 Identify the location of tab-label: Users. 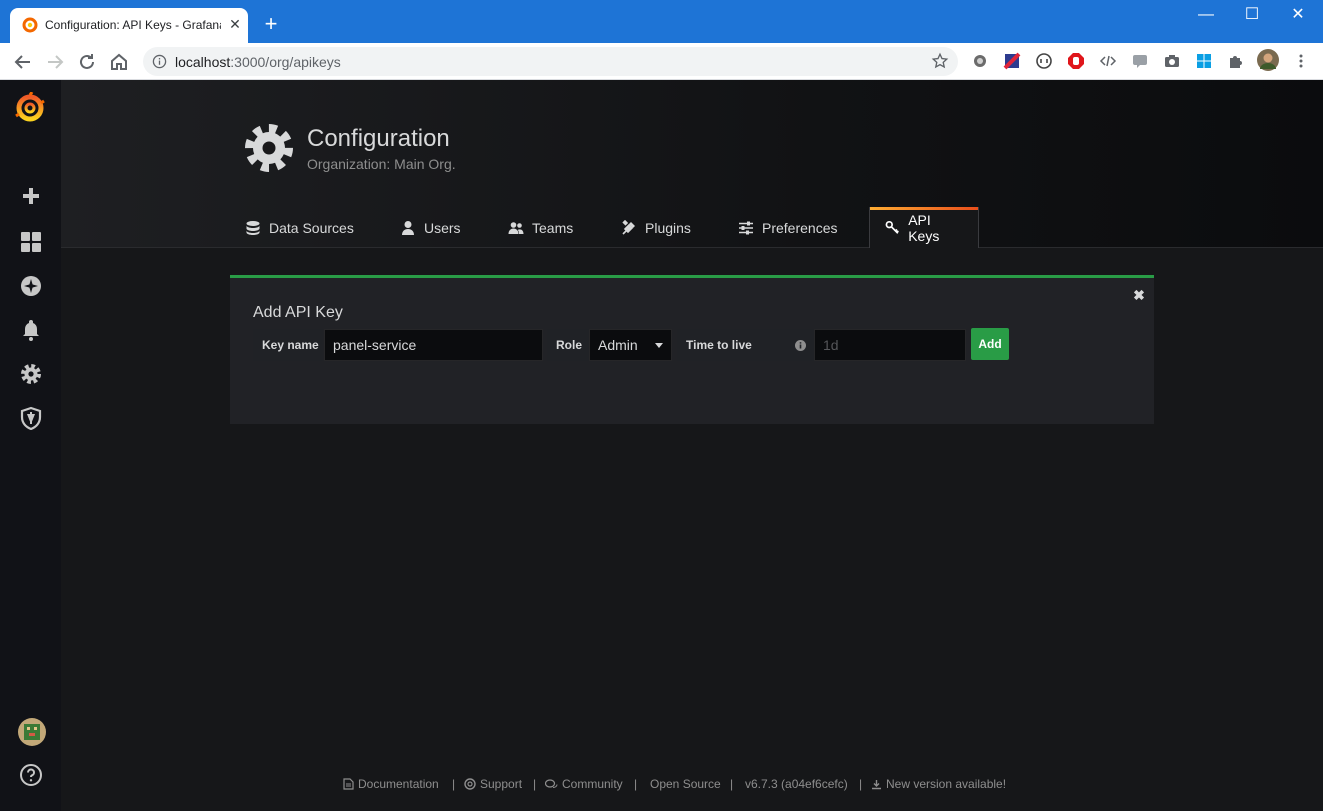
(442, 227).